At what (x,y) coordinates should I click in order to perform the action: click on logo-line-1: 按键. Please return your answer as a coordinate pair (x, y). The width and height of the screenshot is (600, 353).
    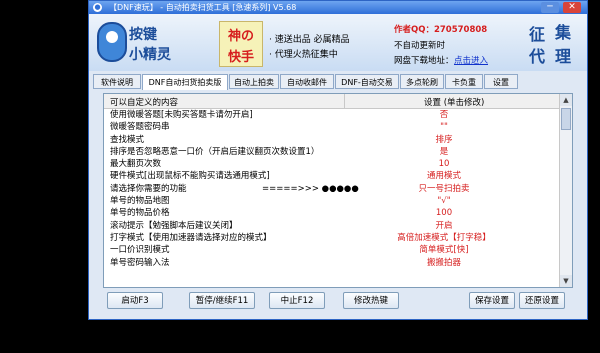
    Looking at the image, I should click on (143, 35).